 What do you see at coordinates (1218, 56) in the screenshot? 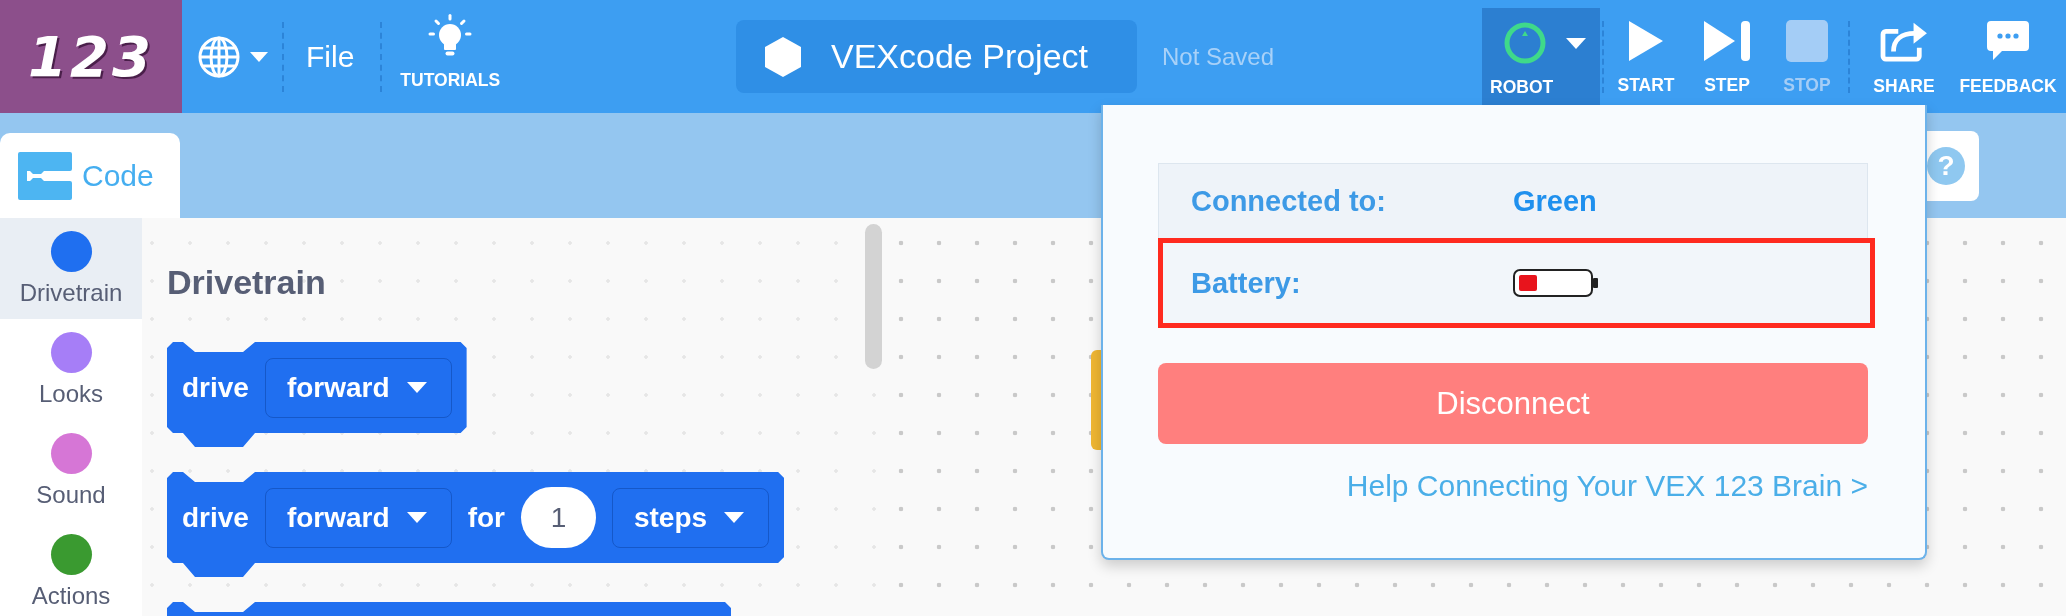
I see `save-status-text: Not Saved` at bounding box center [1218, 56].